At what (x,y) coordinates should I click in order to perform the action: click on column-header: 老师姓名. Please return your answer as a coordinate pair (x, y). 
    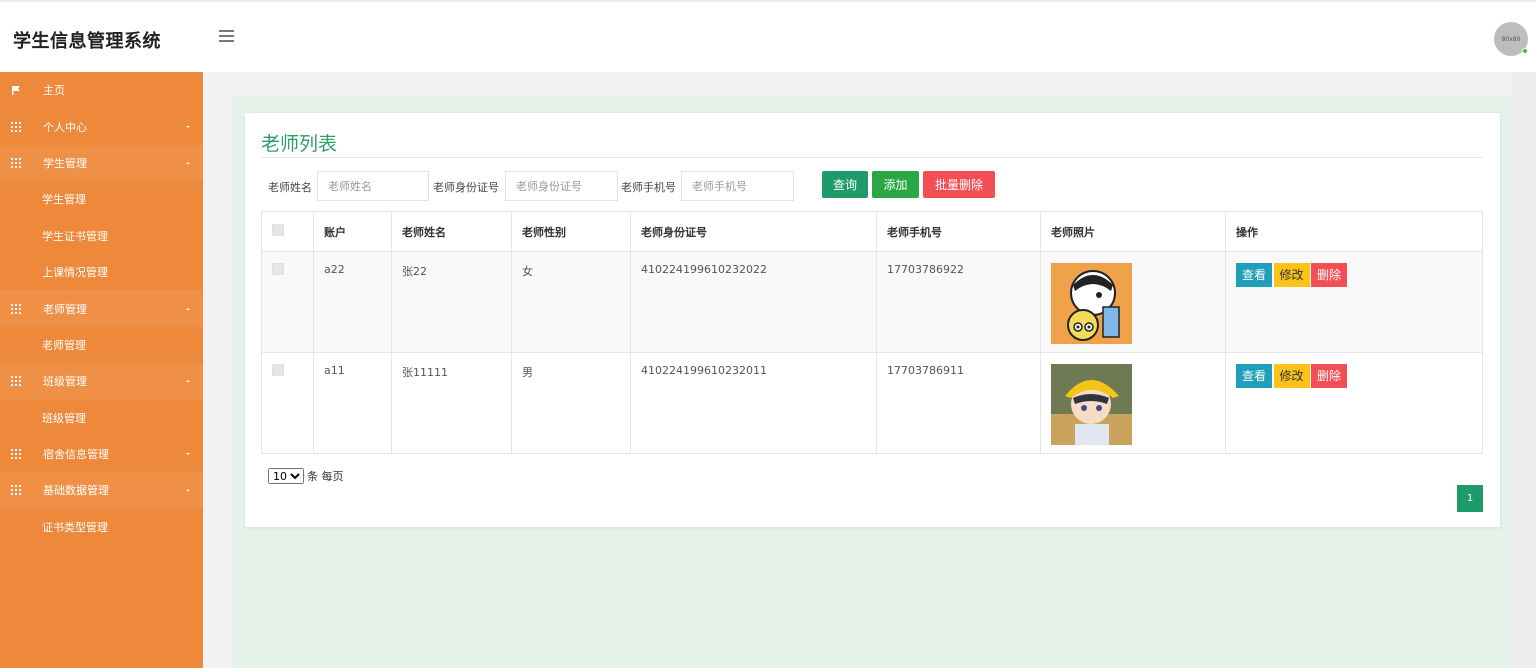
    Looking at the image, I should click on (451, 231).